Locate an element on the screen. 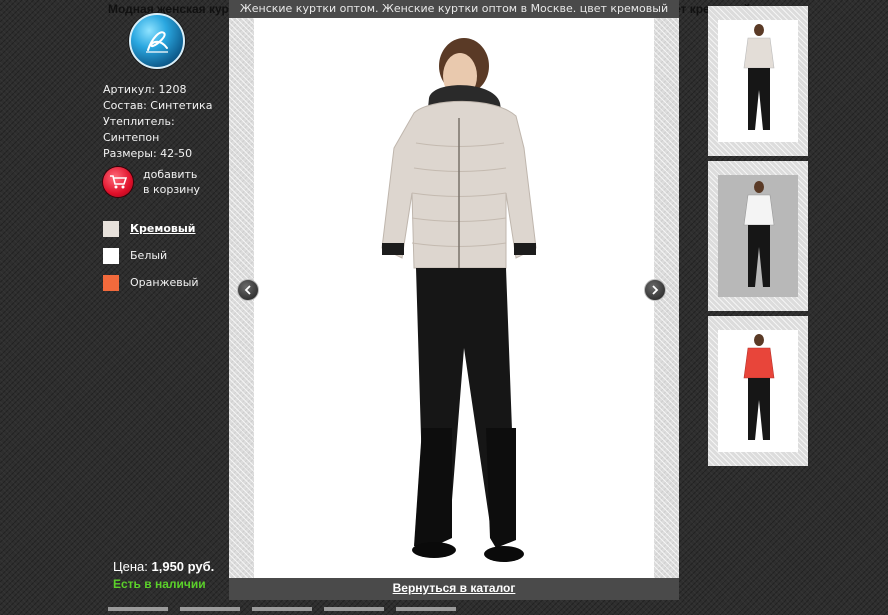 The image size is (888, 615). price-label: Цена: is located at coordinates (130, 566).